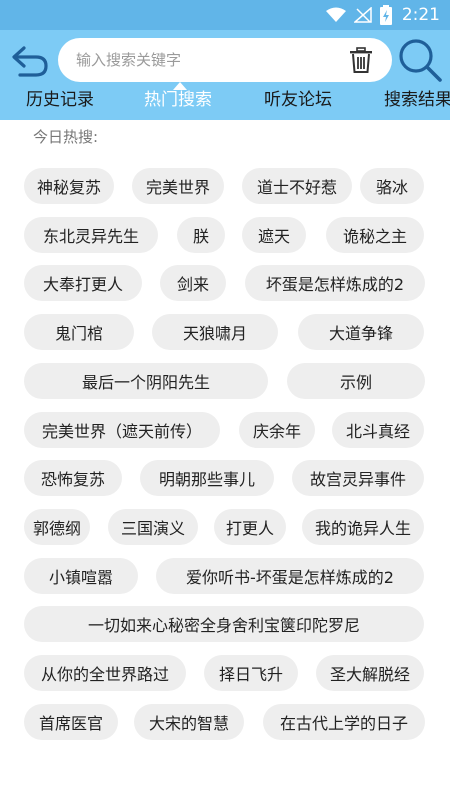  I want to click on hot-tag: 圣大解脱经, so click(370, 673).